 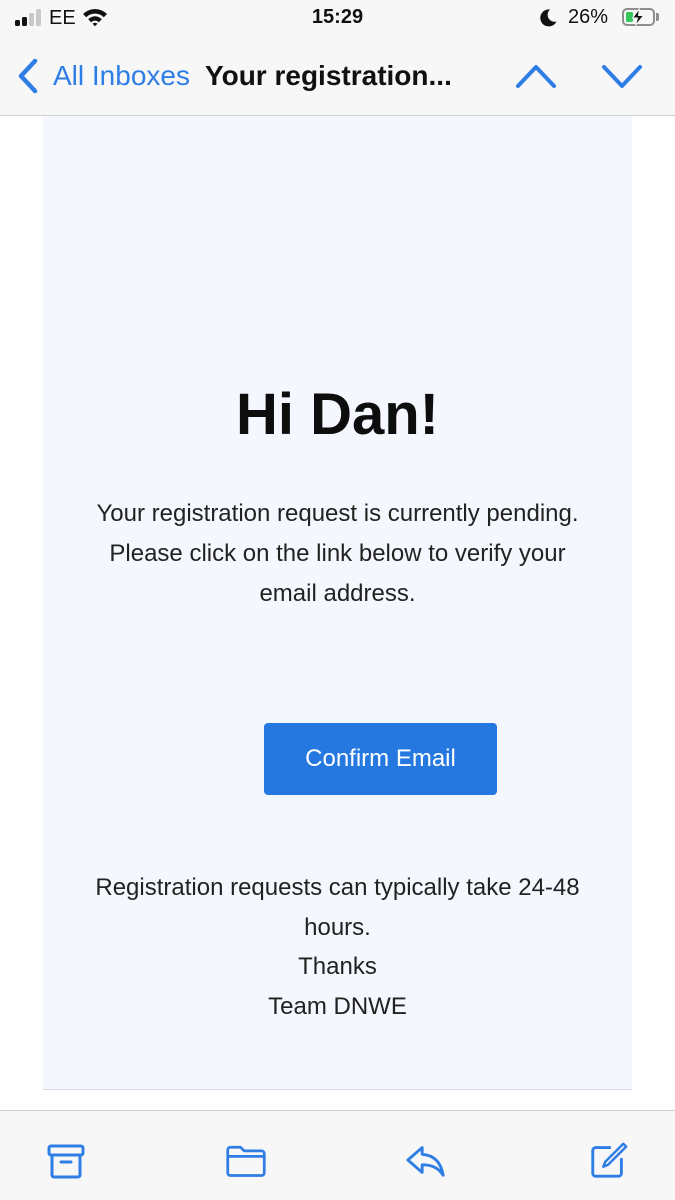 I want to click on email-footer-line: Team DNWE, so click(x=337, y=1006).